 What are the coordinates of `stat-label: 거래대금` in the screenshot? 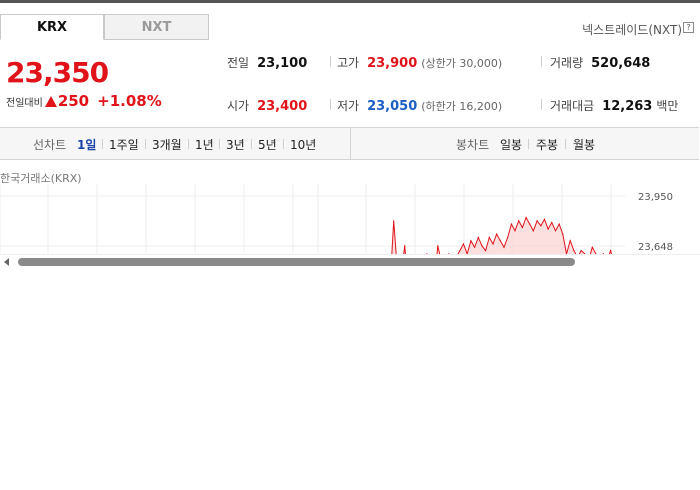 It's located at (572, 106).